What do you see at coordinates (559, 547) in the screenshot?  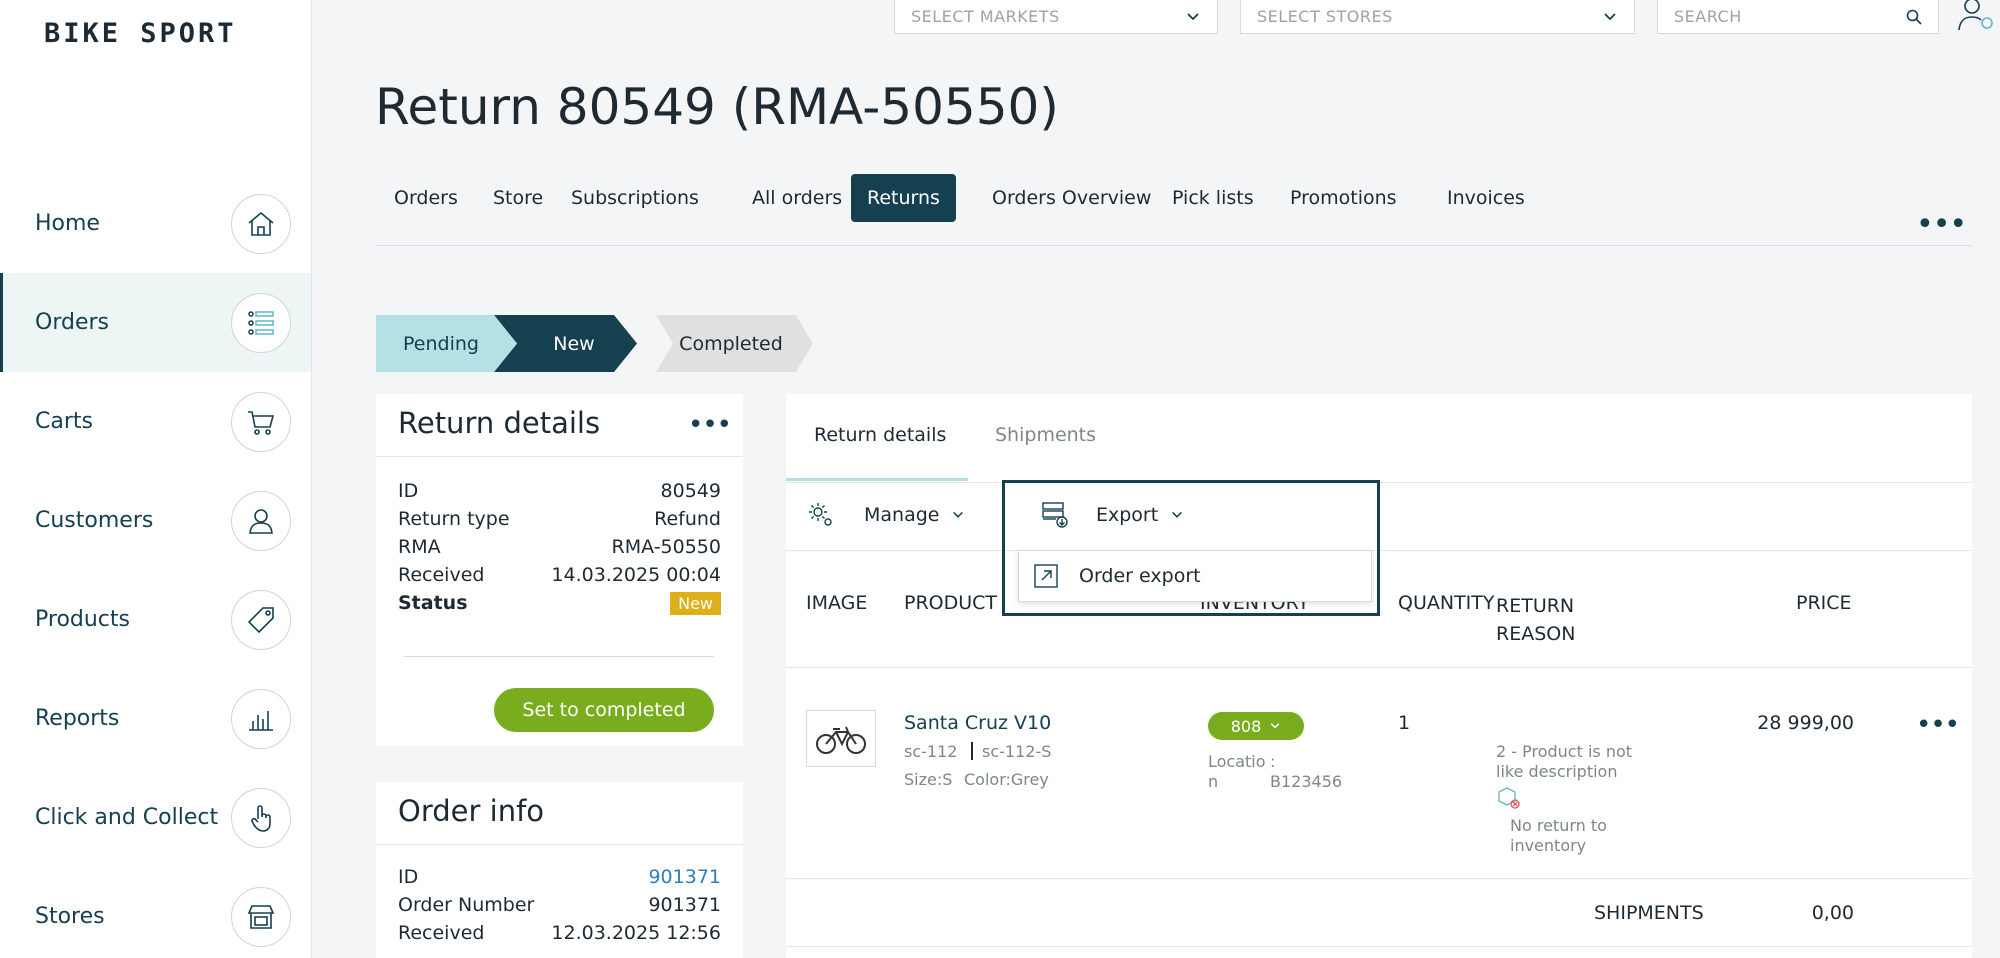 I see `detail-row-rma: RMA RMA-50550` at bounding box center [559, 547].